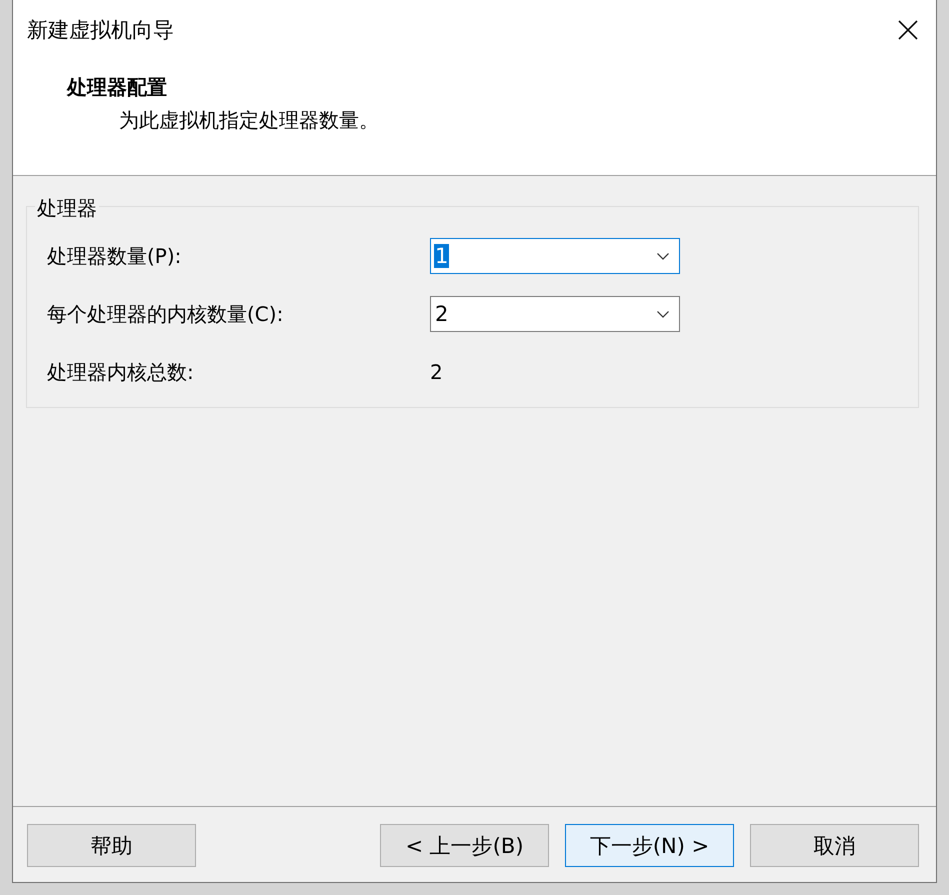  Describe the element at coordinates (436, 372) in the screenshot. I see `field-value: 2` at that location.